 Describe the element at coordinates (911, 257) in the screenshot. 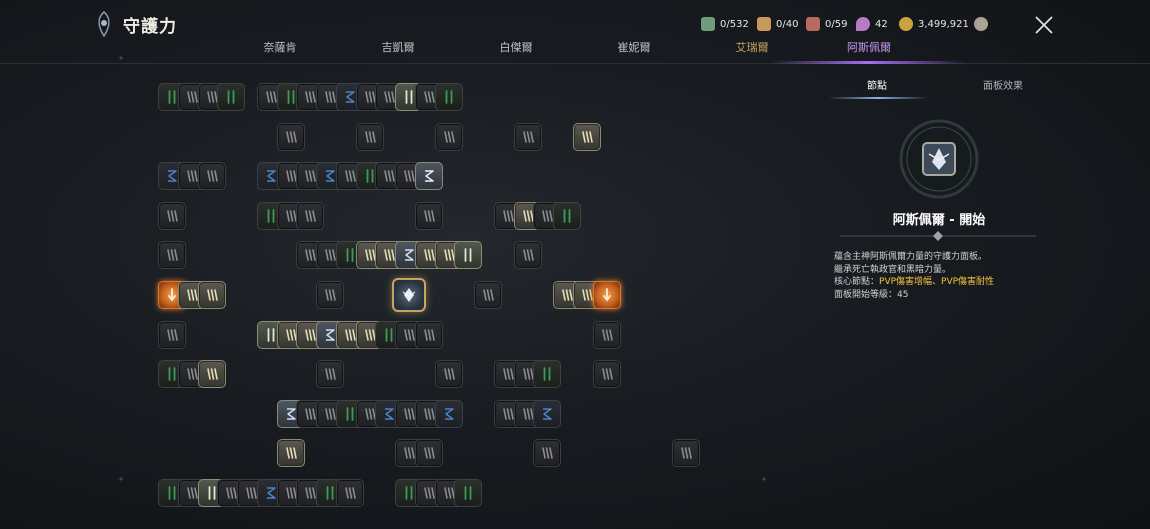

I see `desc-line-1: 蘊含主神阿斯佩爾力量的守護力面板。` at that location.